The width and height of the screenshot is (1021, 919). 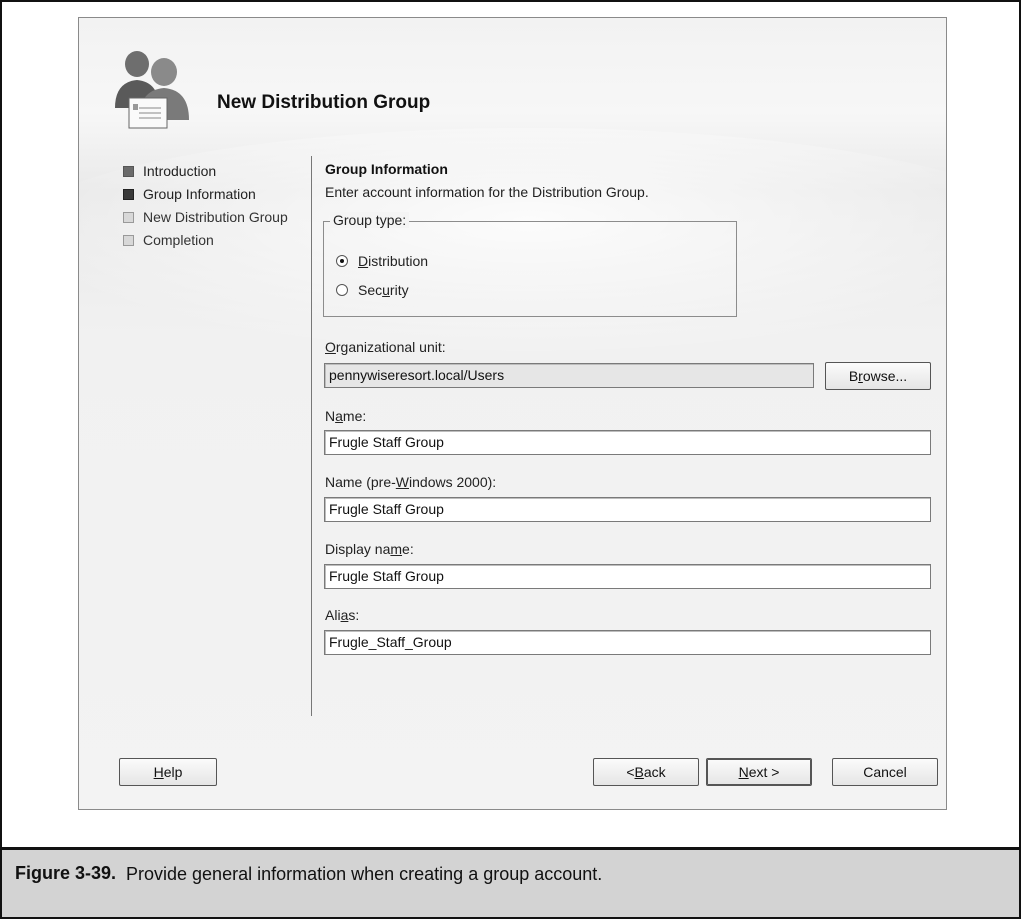 I want to click on step-introduction: Introduction, so click(x=205, y=171).